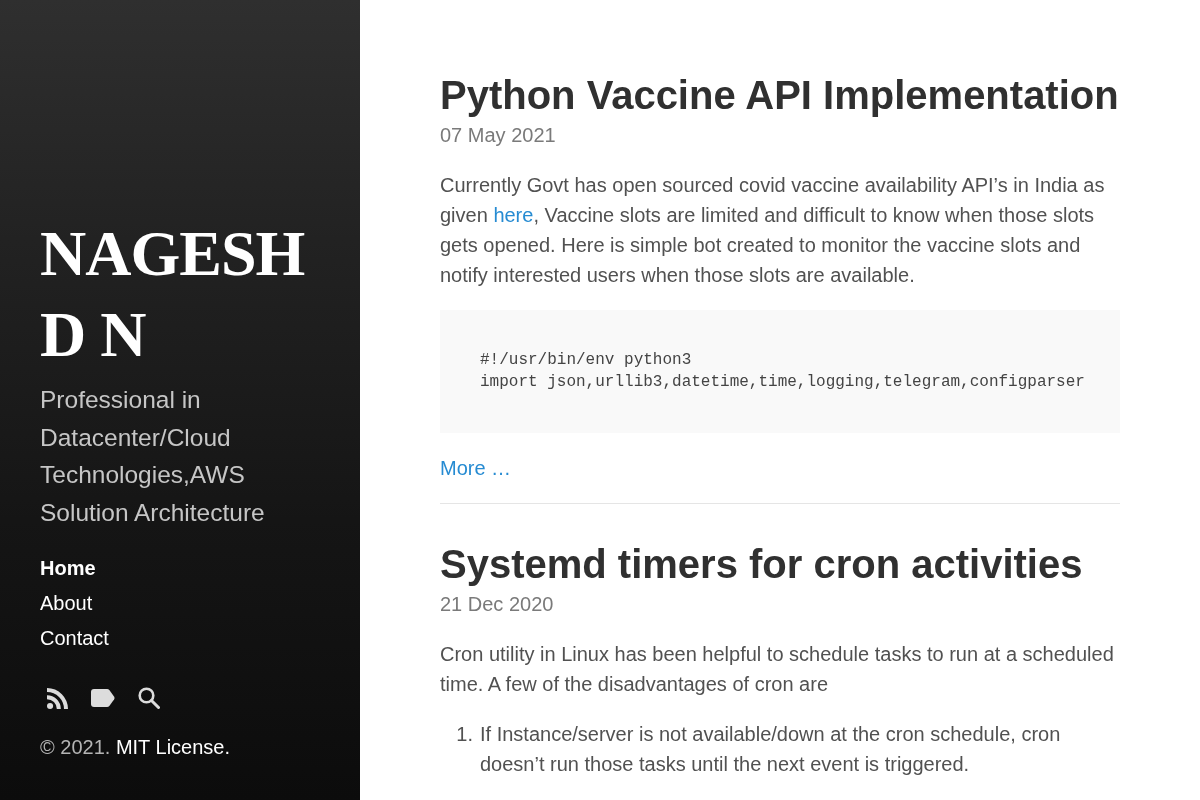 The image size is (1200, 800). Describe the element at coordinates (780, 564) in the screenshot. I see `post-title: Systemd timers for cron activities` at that location.